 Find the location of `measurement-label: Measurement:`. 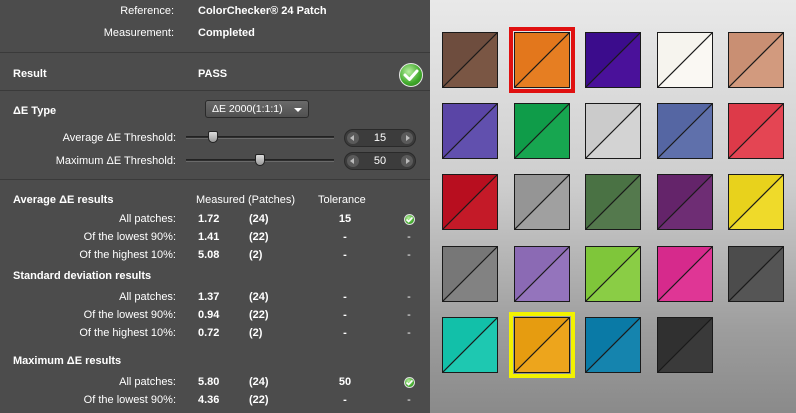

measurement-label: Measurement: is located at coordinates (138, 33).